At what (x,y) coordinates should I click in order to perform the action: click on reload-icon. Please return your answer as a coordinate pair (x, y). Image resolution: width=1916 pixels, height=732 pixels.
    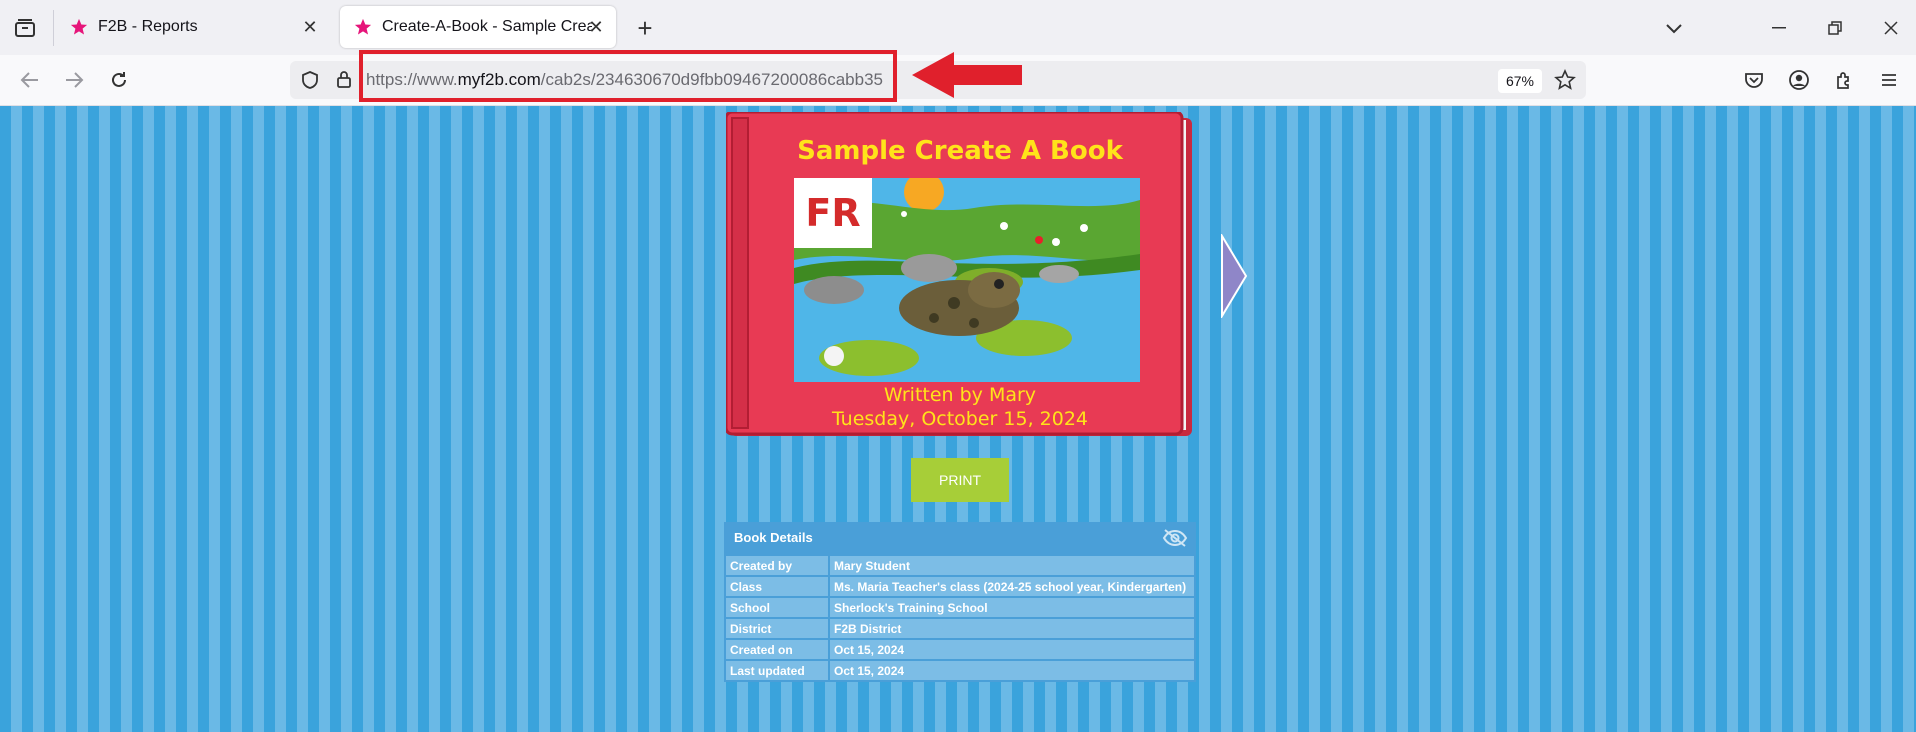
    Looking at the image, I should click on (119, 80).